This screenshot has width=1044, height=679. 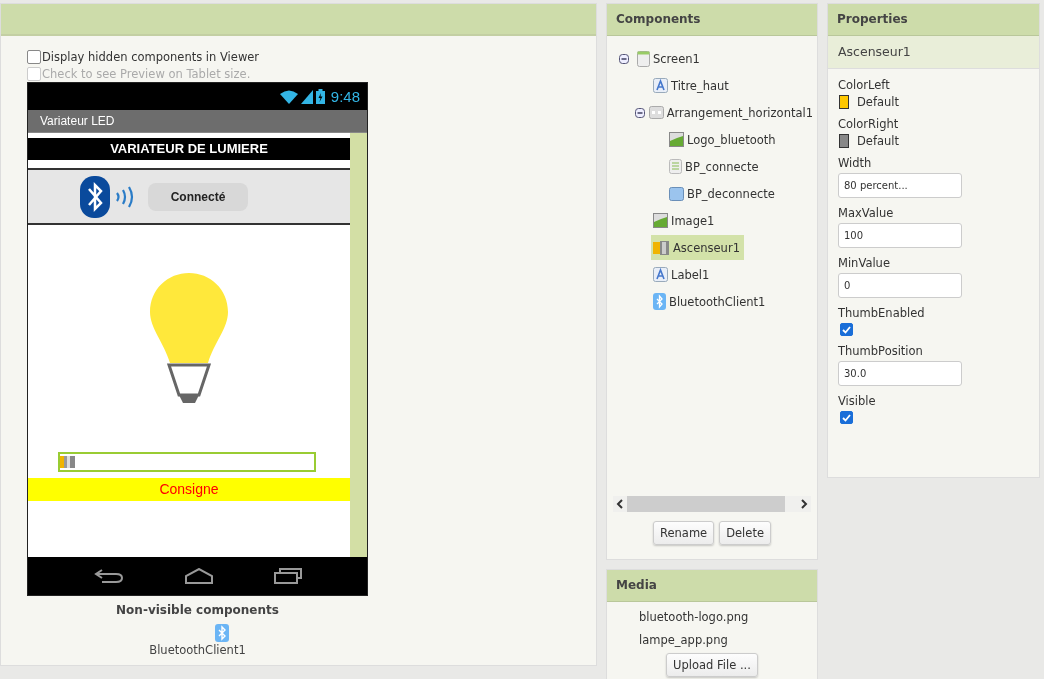 What do you see at coordinates (715, 166) in the screenshot?
I see `tree-item: BP_connecte` at bounding box center [715, 166].